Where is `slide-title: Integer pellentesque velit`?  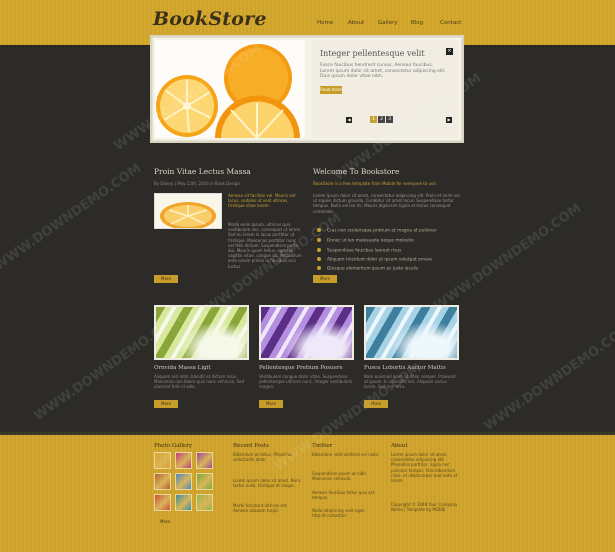 slide-title: Integer pellentesque velit is located at coordinates (372, 53).